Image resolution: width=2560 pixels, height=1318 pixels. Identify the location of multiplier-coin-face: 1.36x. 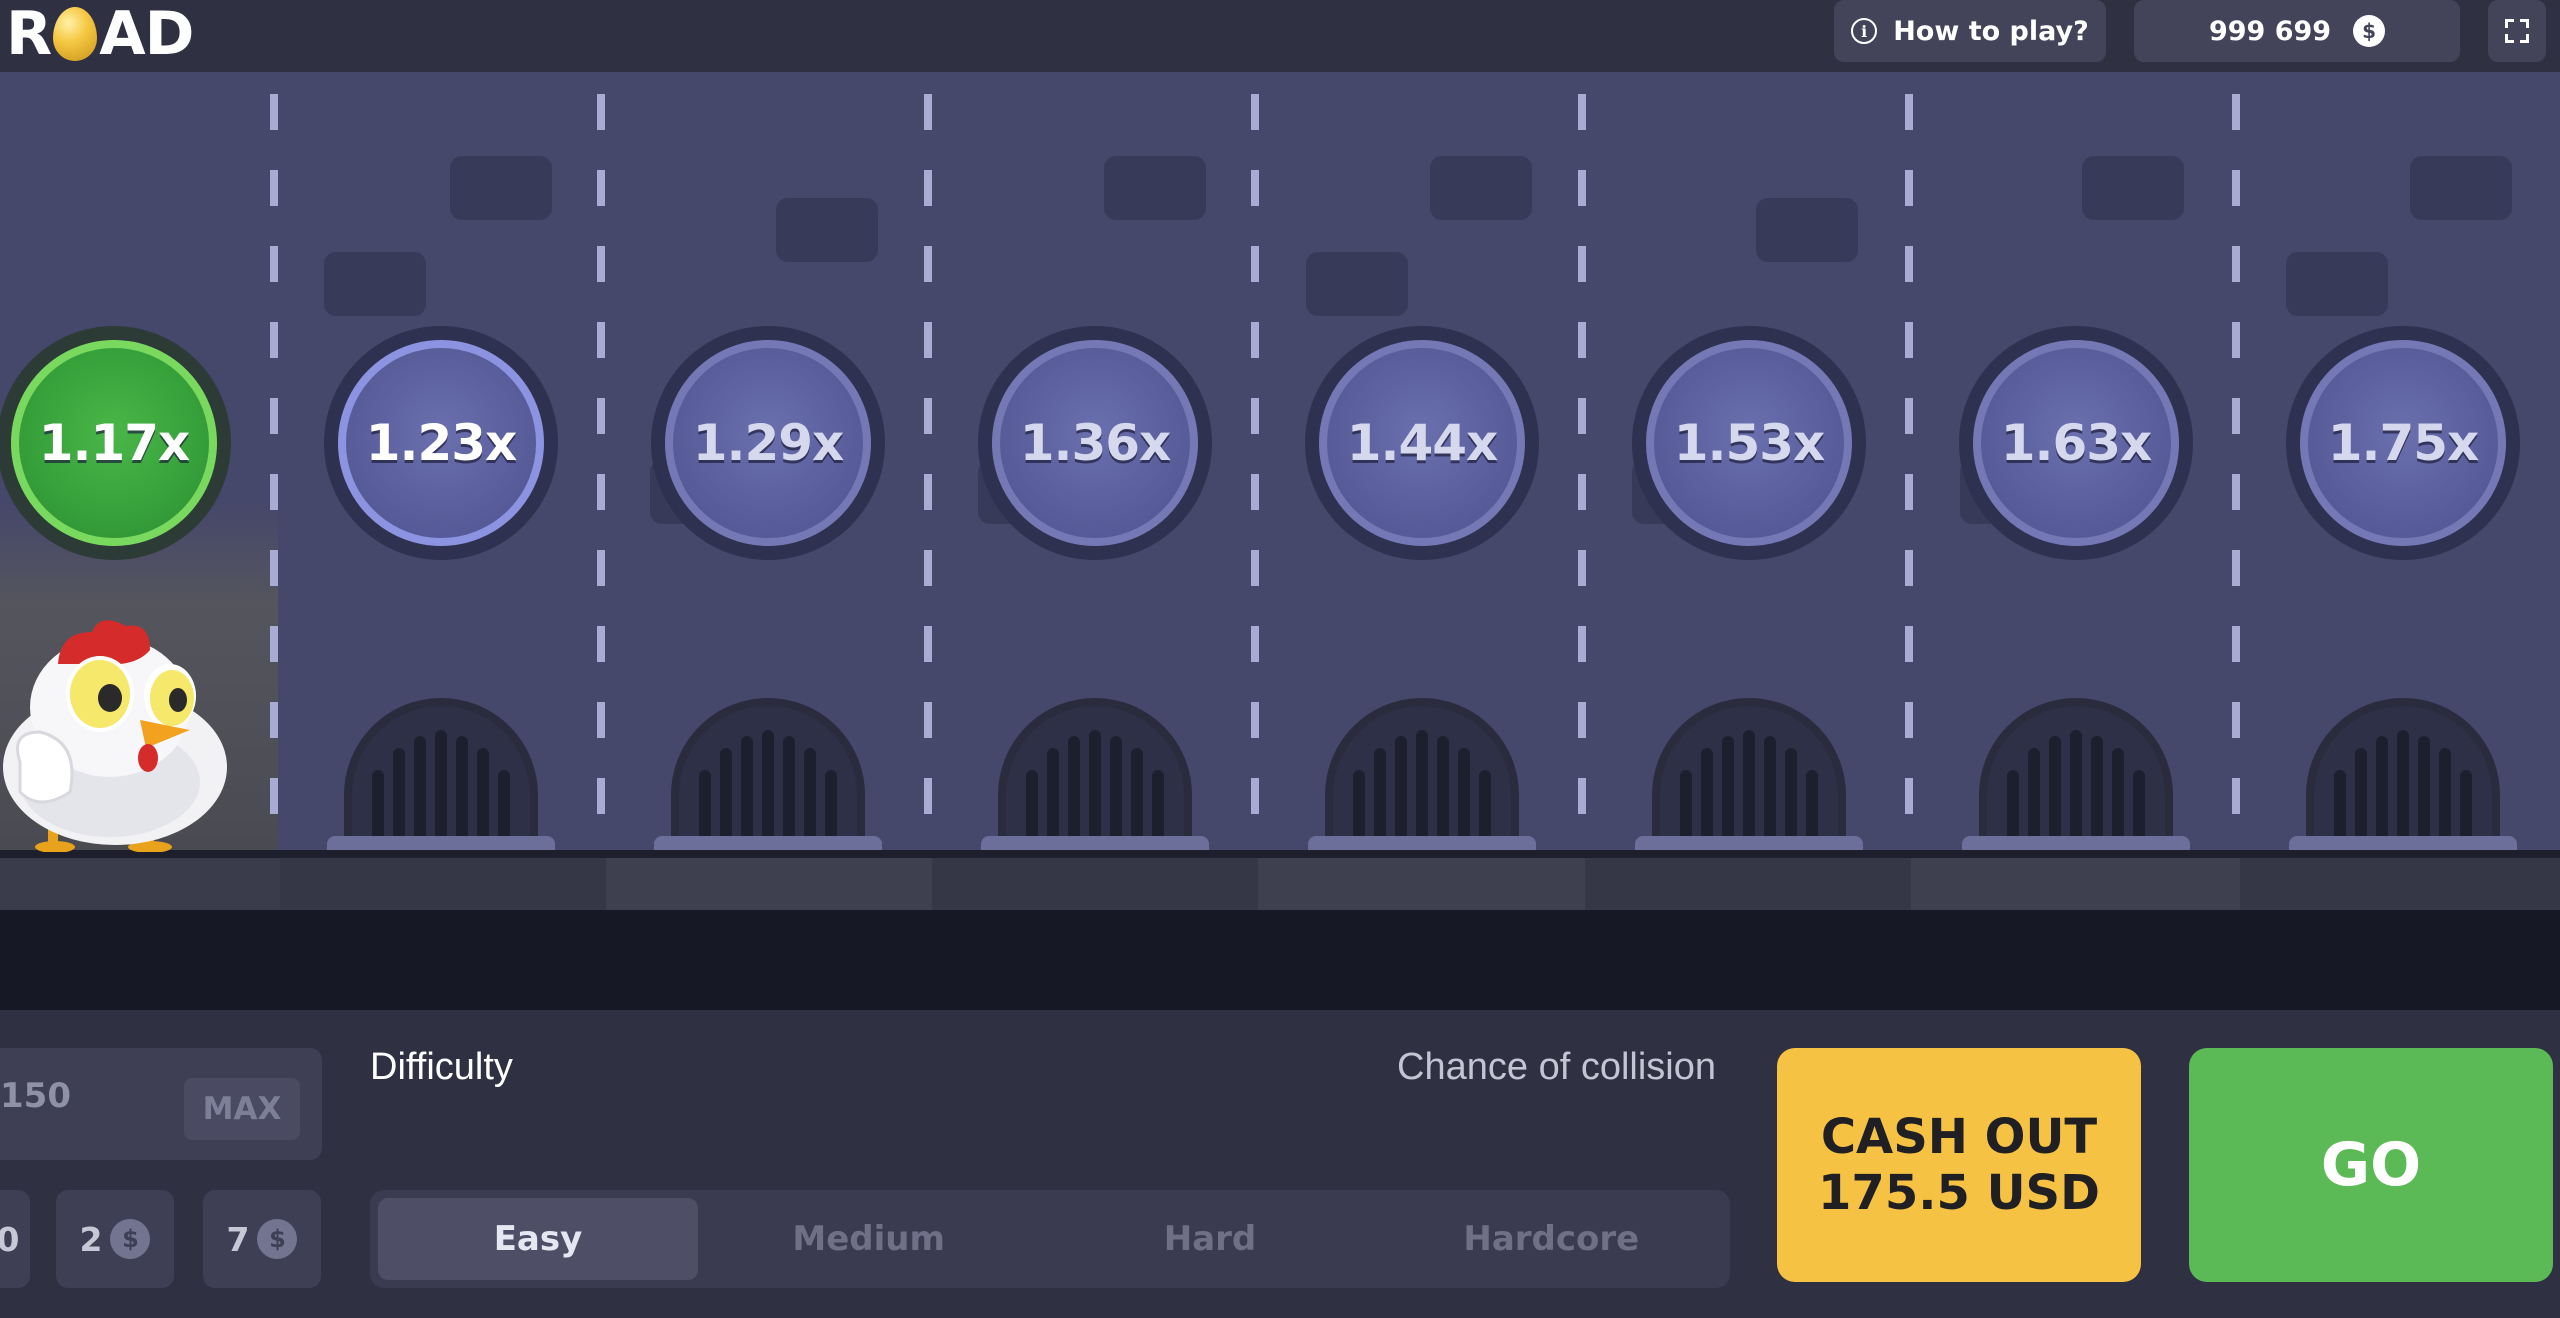
(1095, 443).